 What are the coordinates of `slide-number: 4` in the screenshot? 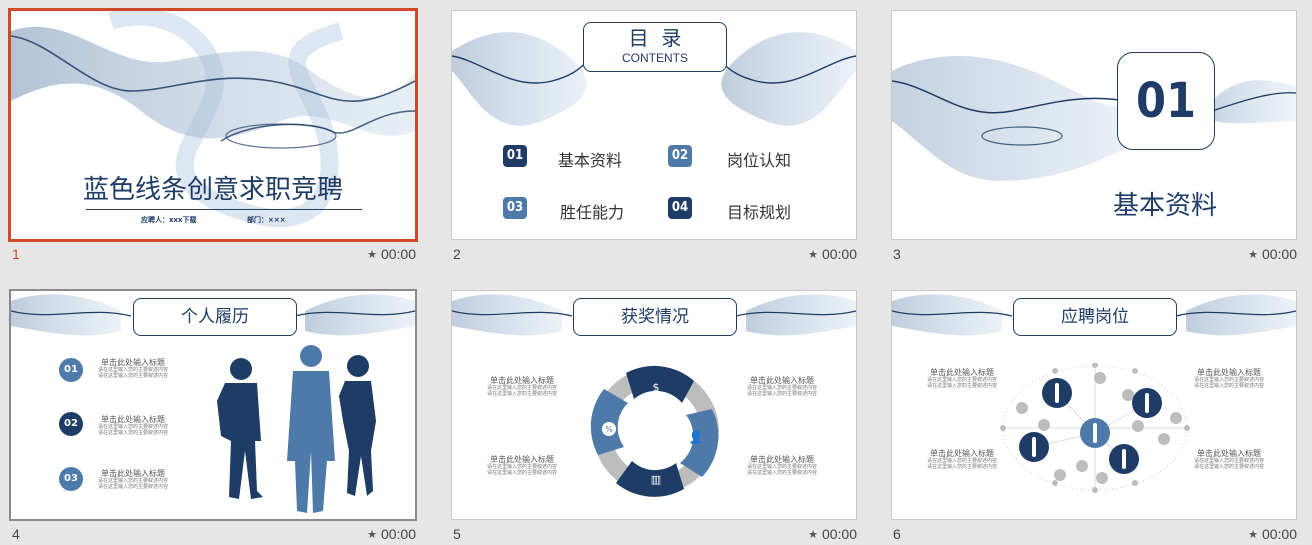 It's located at (16, 534).